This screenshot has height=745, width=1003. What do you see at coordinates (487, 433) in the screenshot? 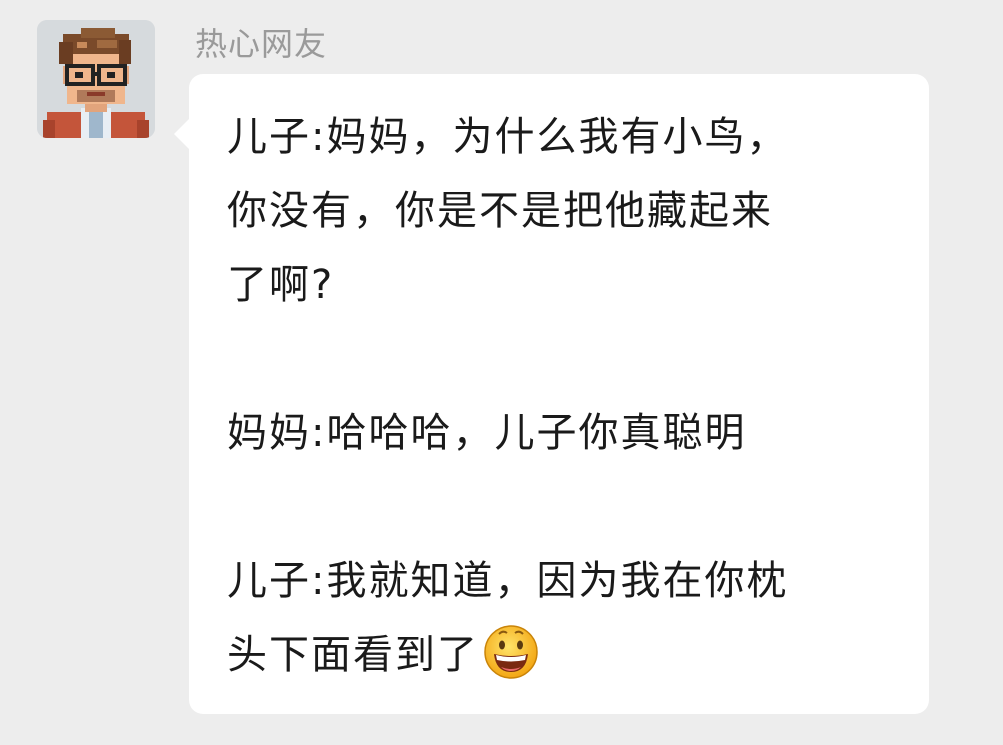
I see `message-line: 妈妈:哈哈哈，儿子你真聪明` at bounding box center [487, 433].